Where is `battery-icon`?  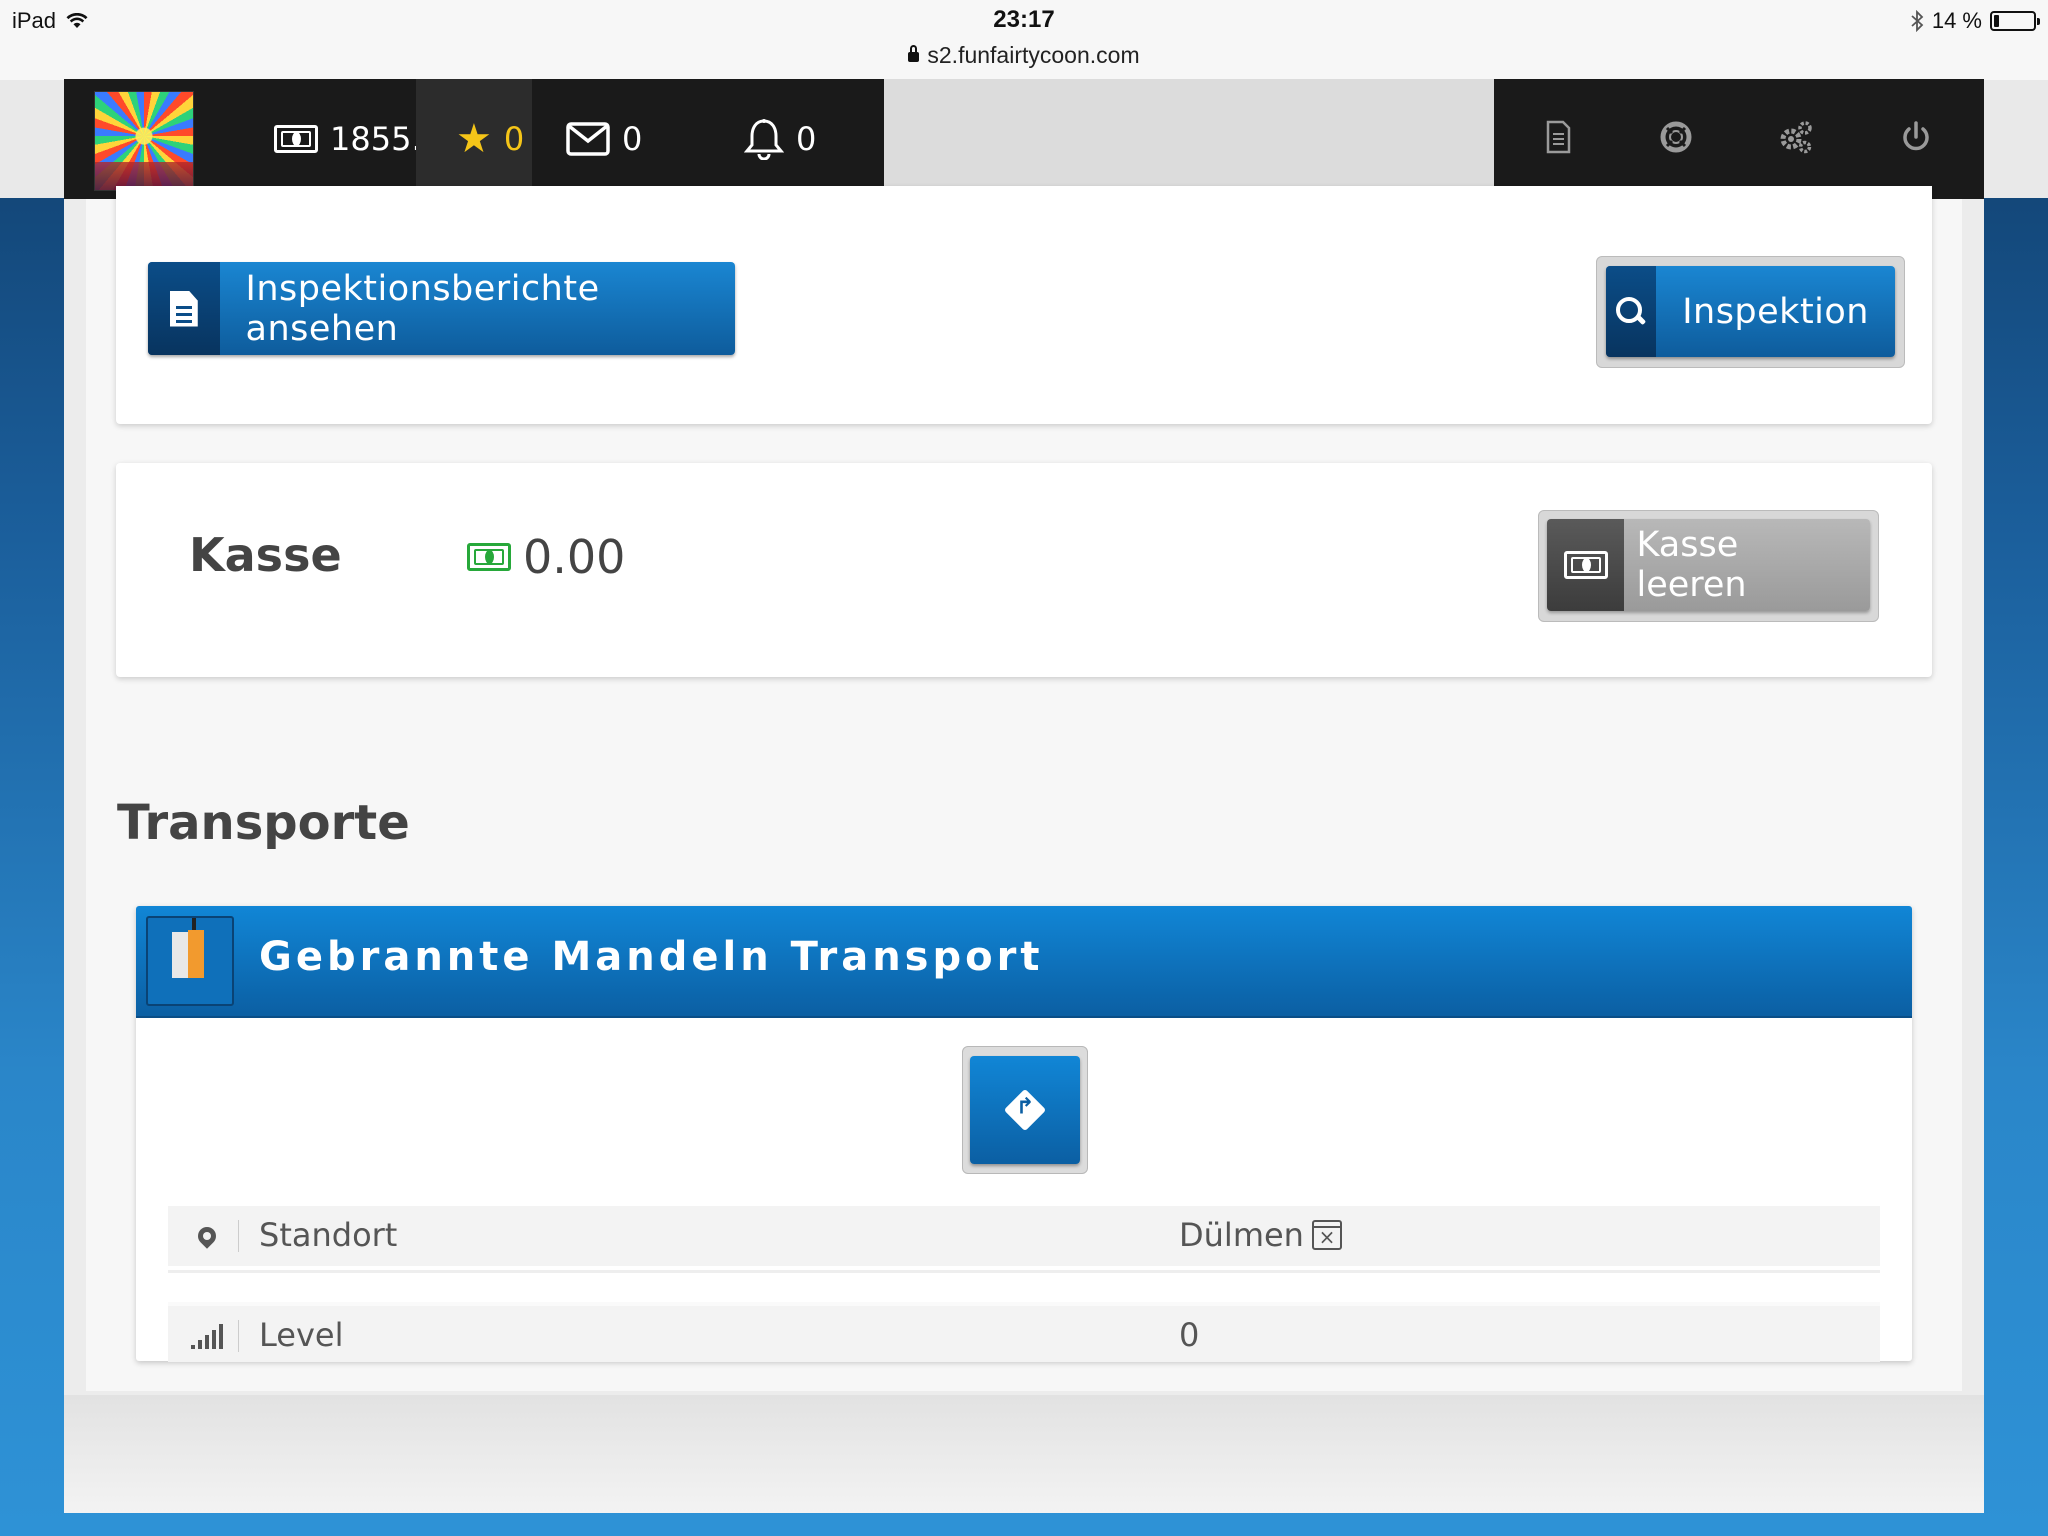
battery-icon is located at coordinates (2015, 21).